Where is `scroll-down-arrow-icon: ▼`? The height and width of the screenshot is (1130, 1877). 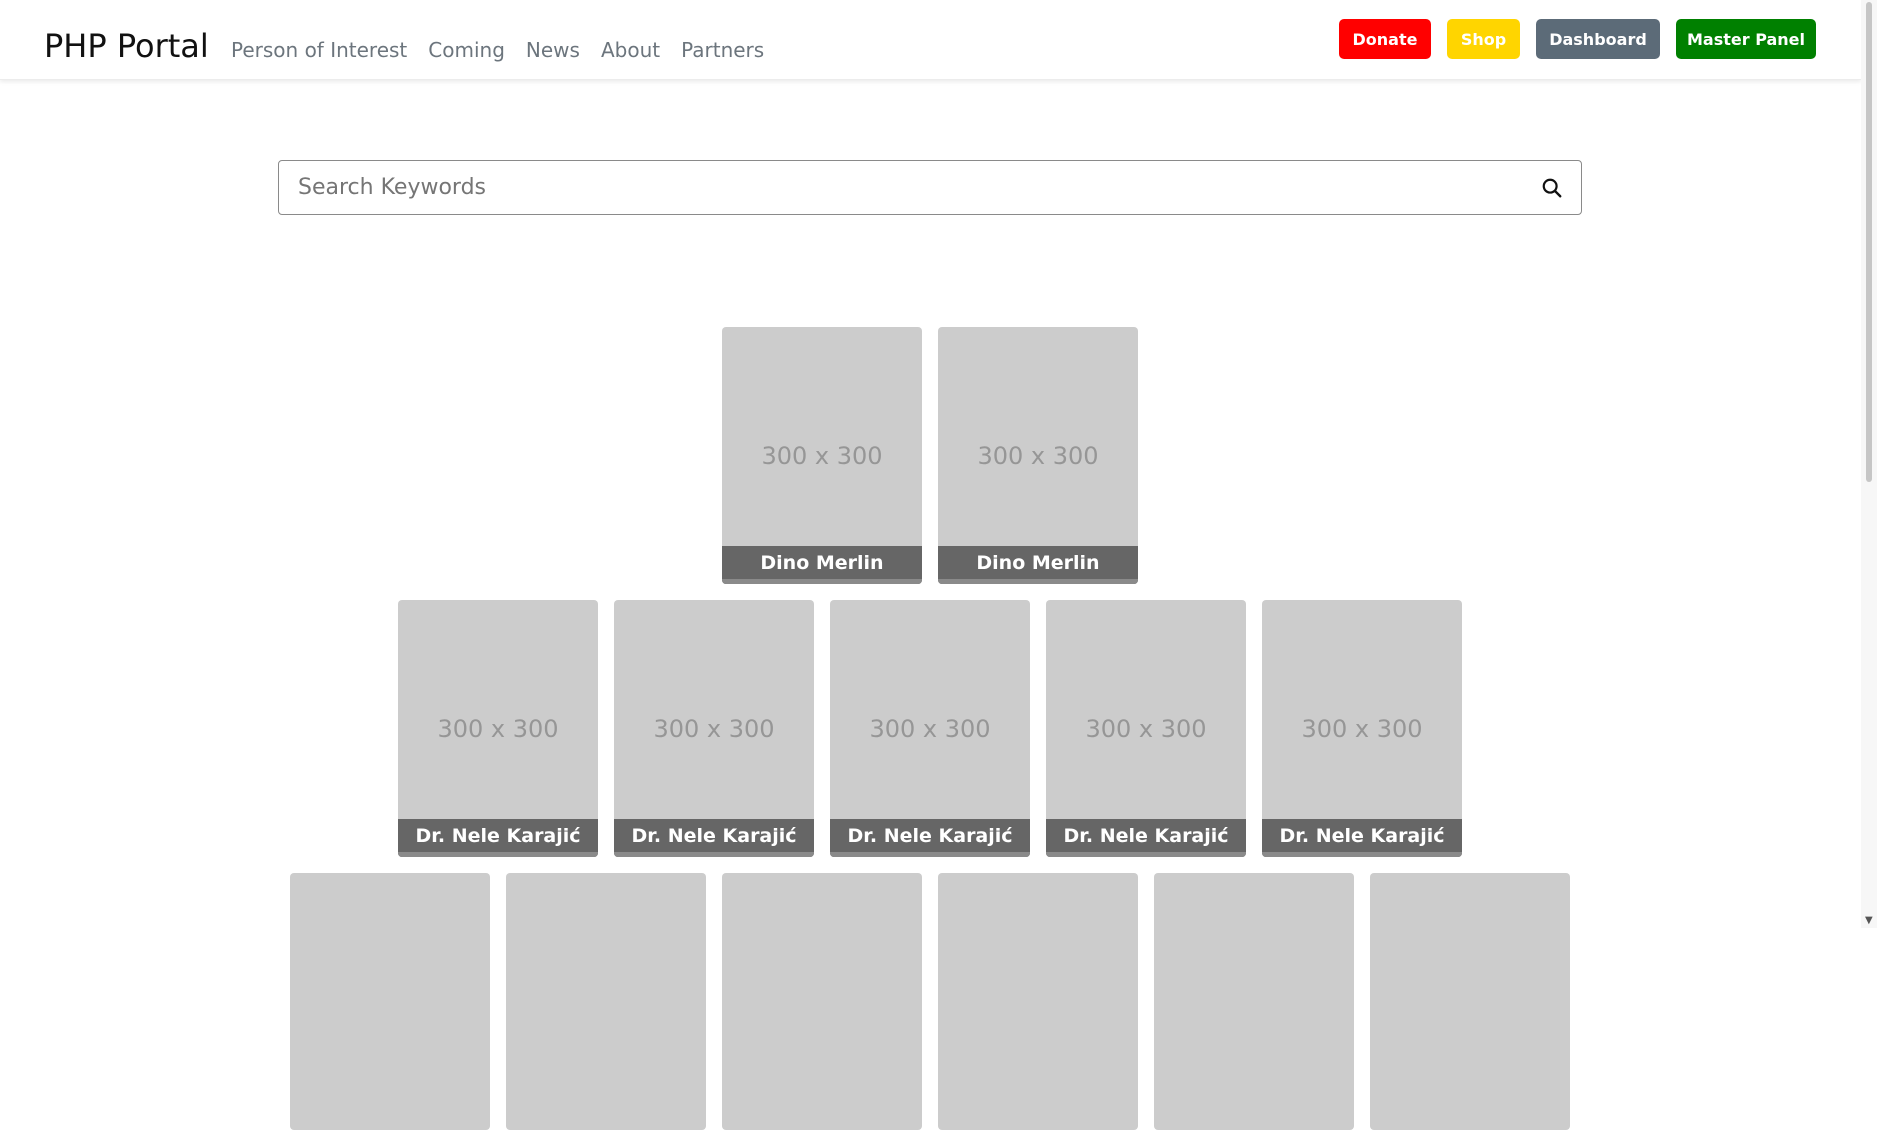
scroll-down-arrow-icon: ▼ is located at coordinates (1869, 921).